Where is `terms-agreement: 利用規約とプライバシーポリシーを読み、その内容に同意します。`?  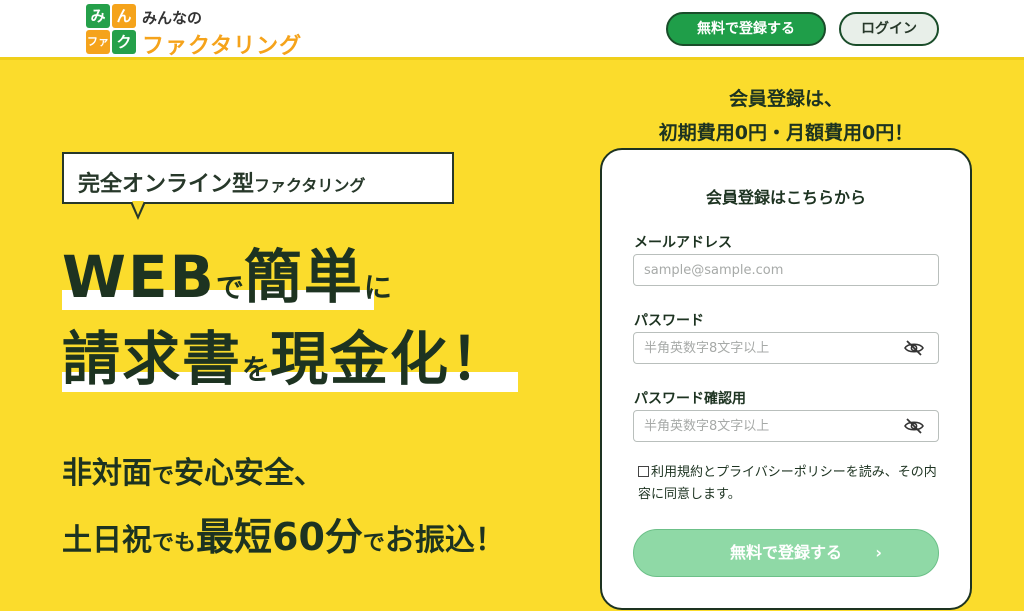 terms-agreement: 利用規約とプライバシーポリシーを読み、その内容に同意します。 is located at coordinates (793, 484).